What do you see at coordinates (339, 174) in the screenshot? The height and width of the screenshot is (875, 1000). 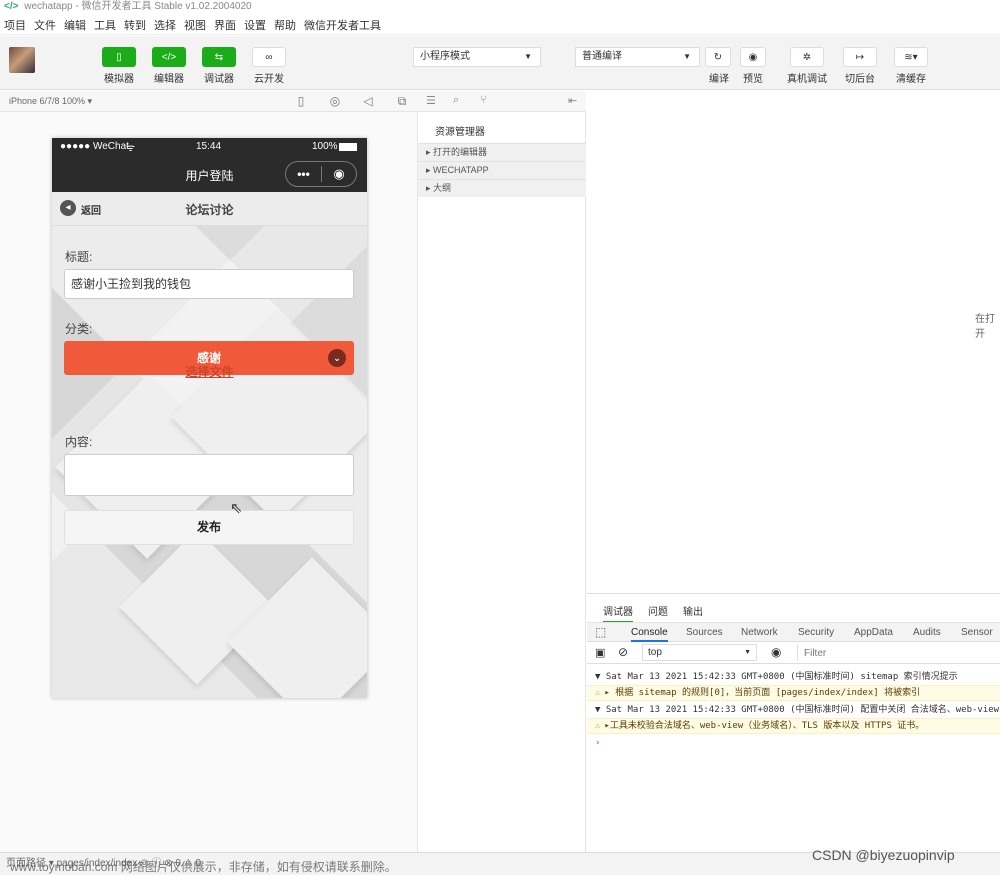 I see `close-capsule-icon: ◉` at bounding box center [339, 174].